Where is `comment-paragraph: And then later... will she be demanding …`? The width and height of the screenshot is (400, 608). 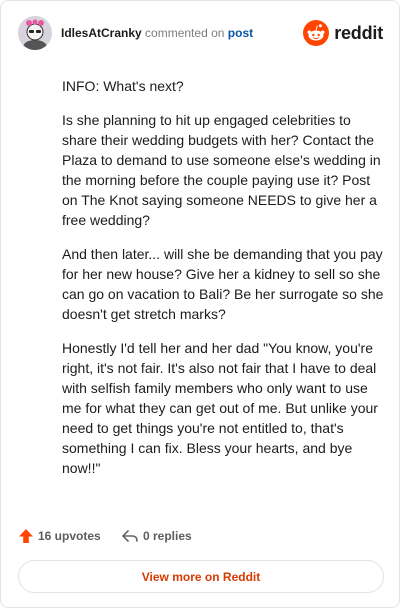 comment-paragraph: And then later... will she be demanding … is located at coordinates (223, 284).